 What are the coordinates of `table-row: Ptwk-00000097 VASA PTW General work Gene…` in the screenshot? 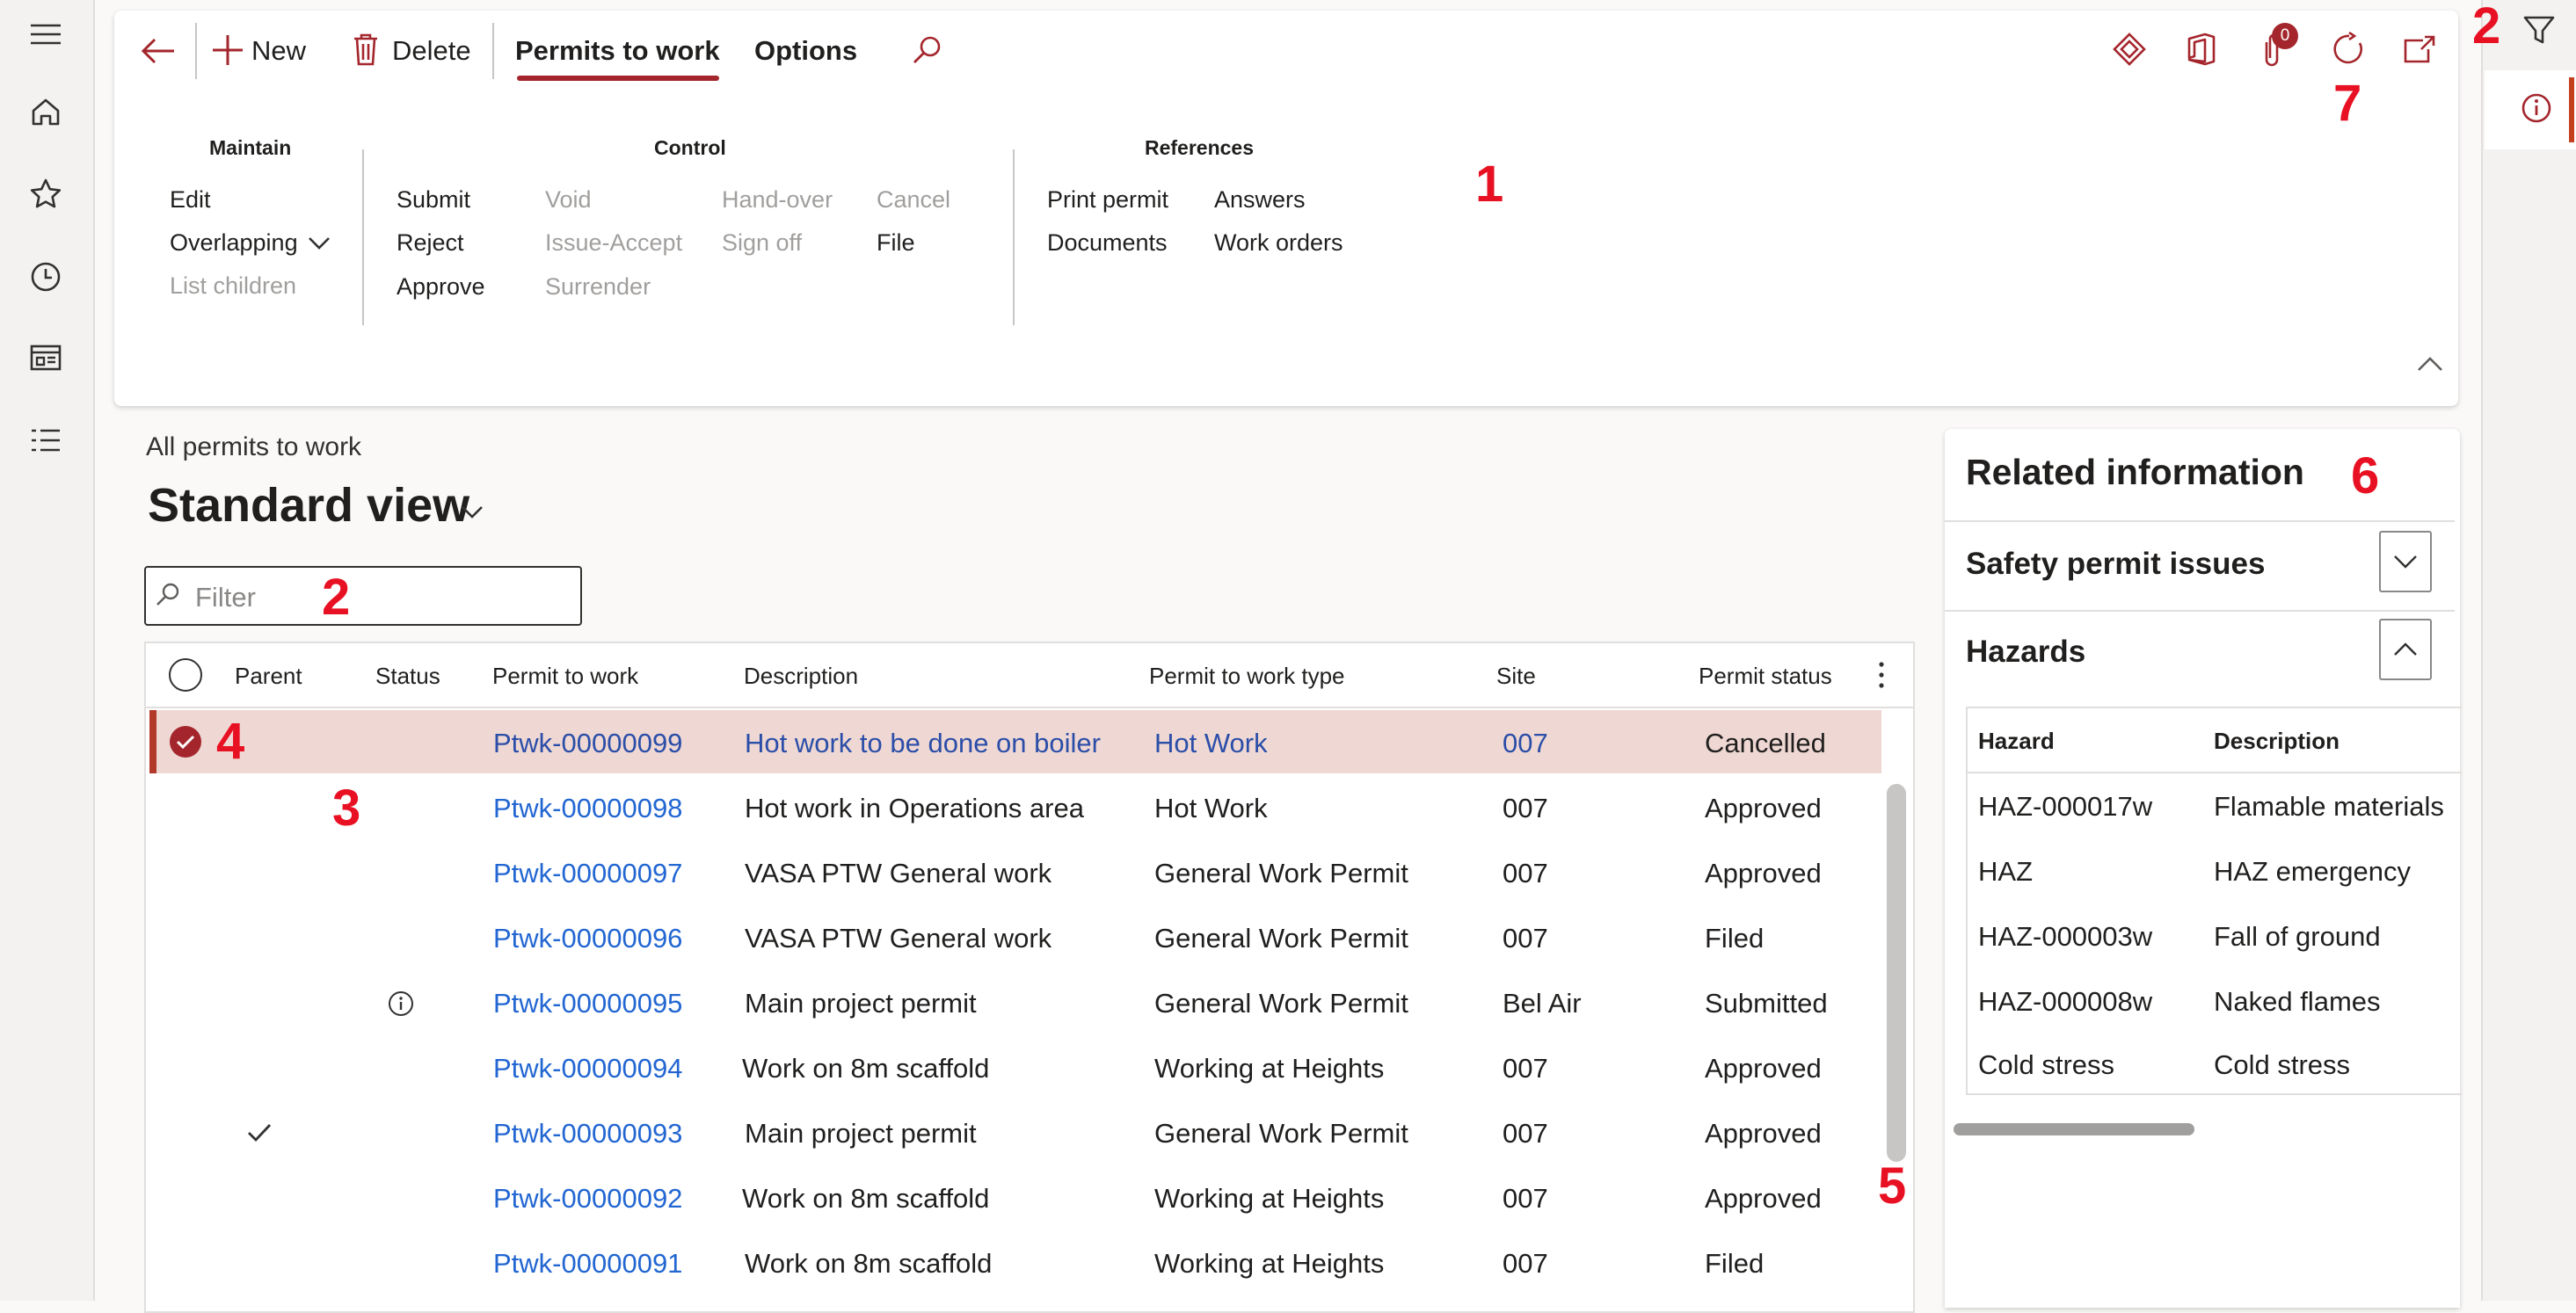 It's located at (1015, 872).